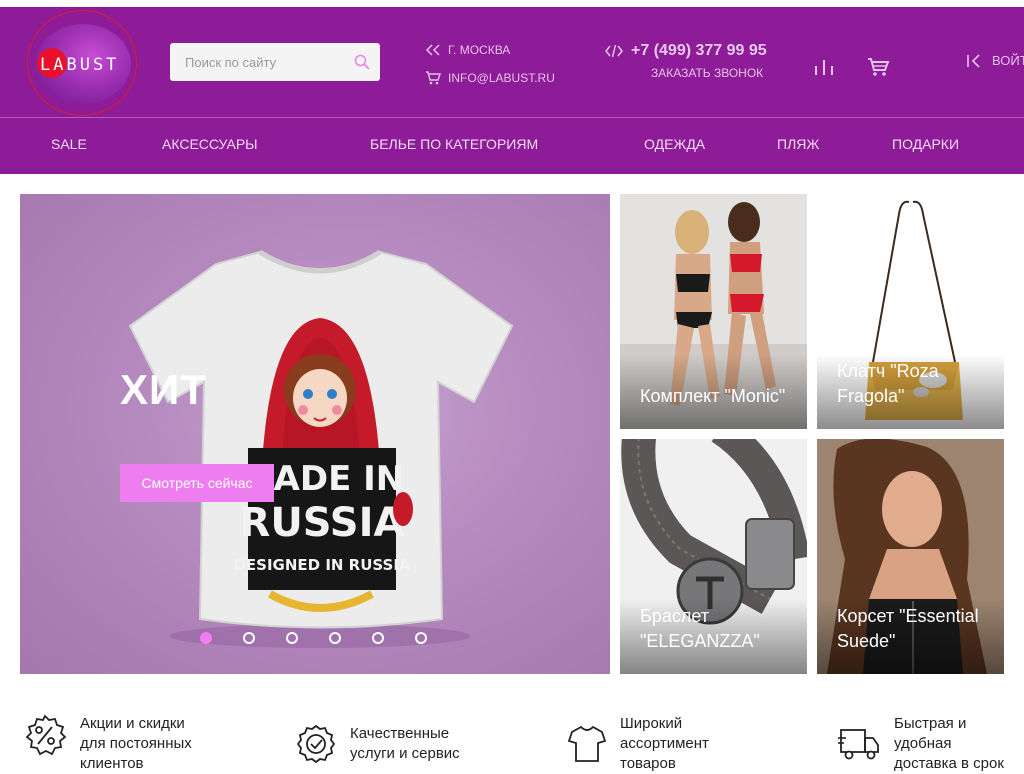 Image resolution: width=1024 pixels, height=774 pixels. I want to click on nav-item-beach: Пляж, so click(798, 144).